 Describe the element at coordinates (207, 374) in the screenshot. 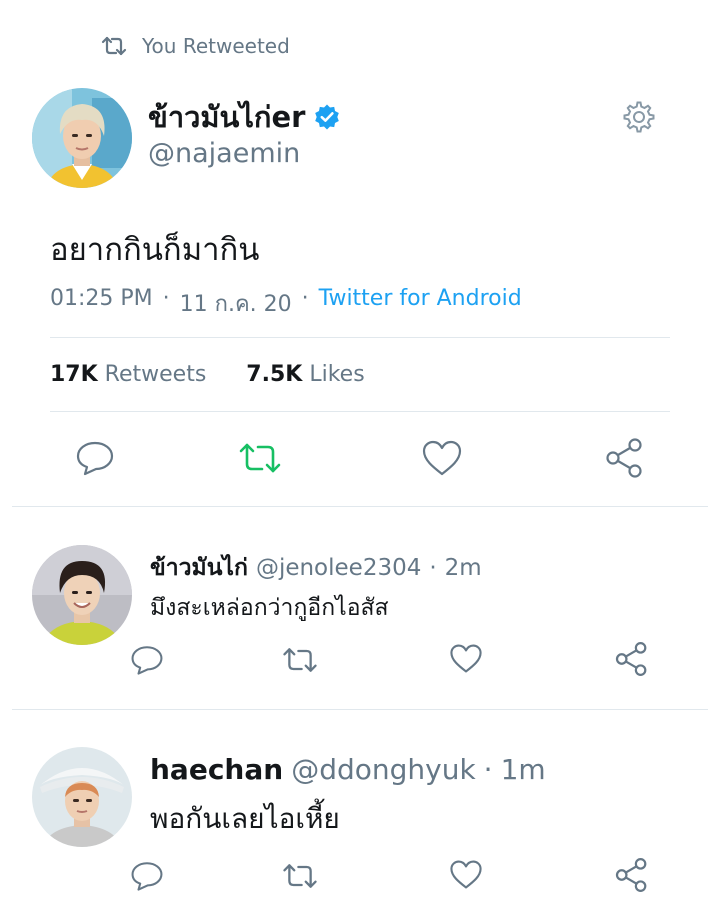

I see `tweet-stats: 17K Retweets 7.5K Likes` at that location.